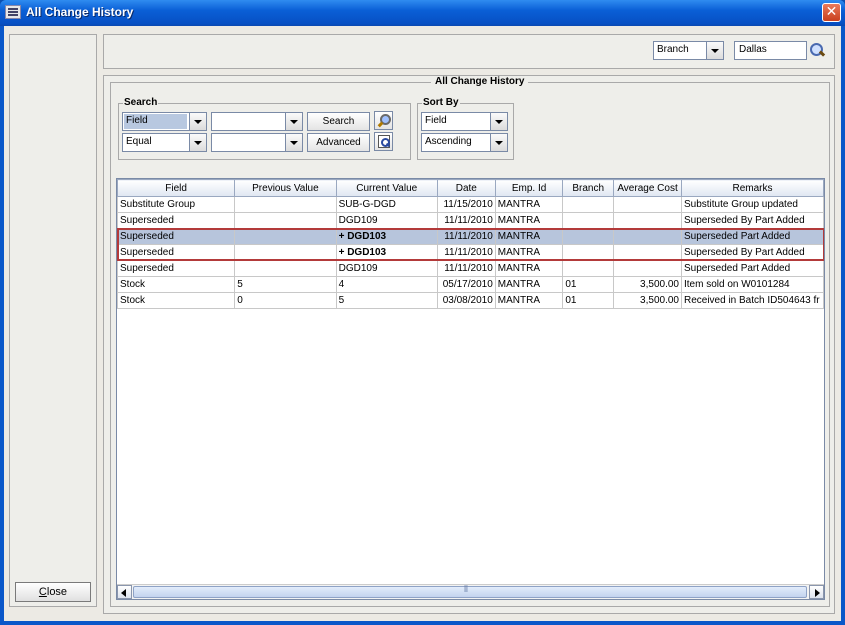 The height and width of the screenshot is (625, 845). I want to click on column-header: Previous Value, so click(285, 188).